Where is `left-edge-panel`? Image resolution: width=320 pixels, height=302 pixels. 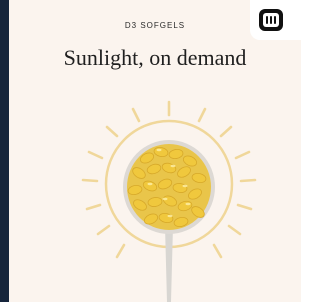 left-edge-panel is located at coordinates (4, 151).